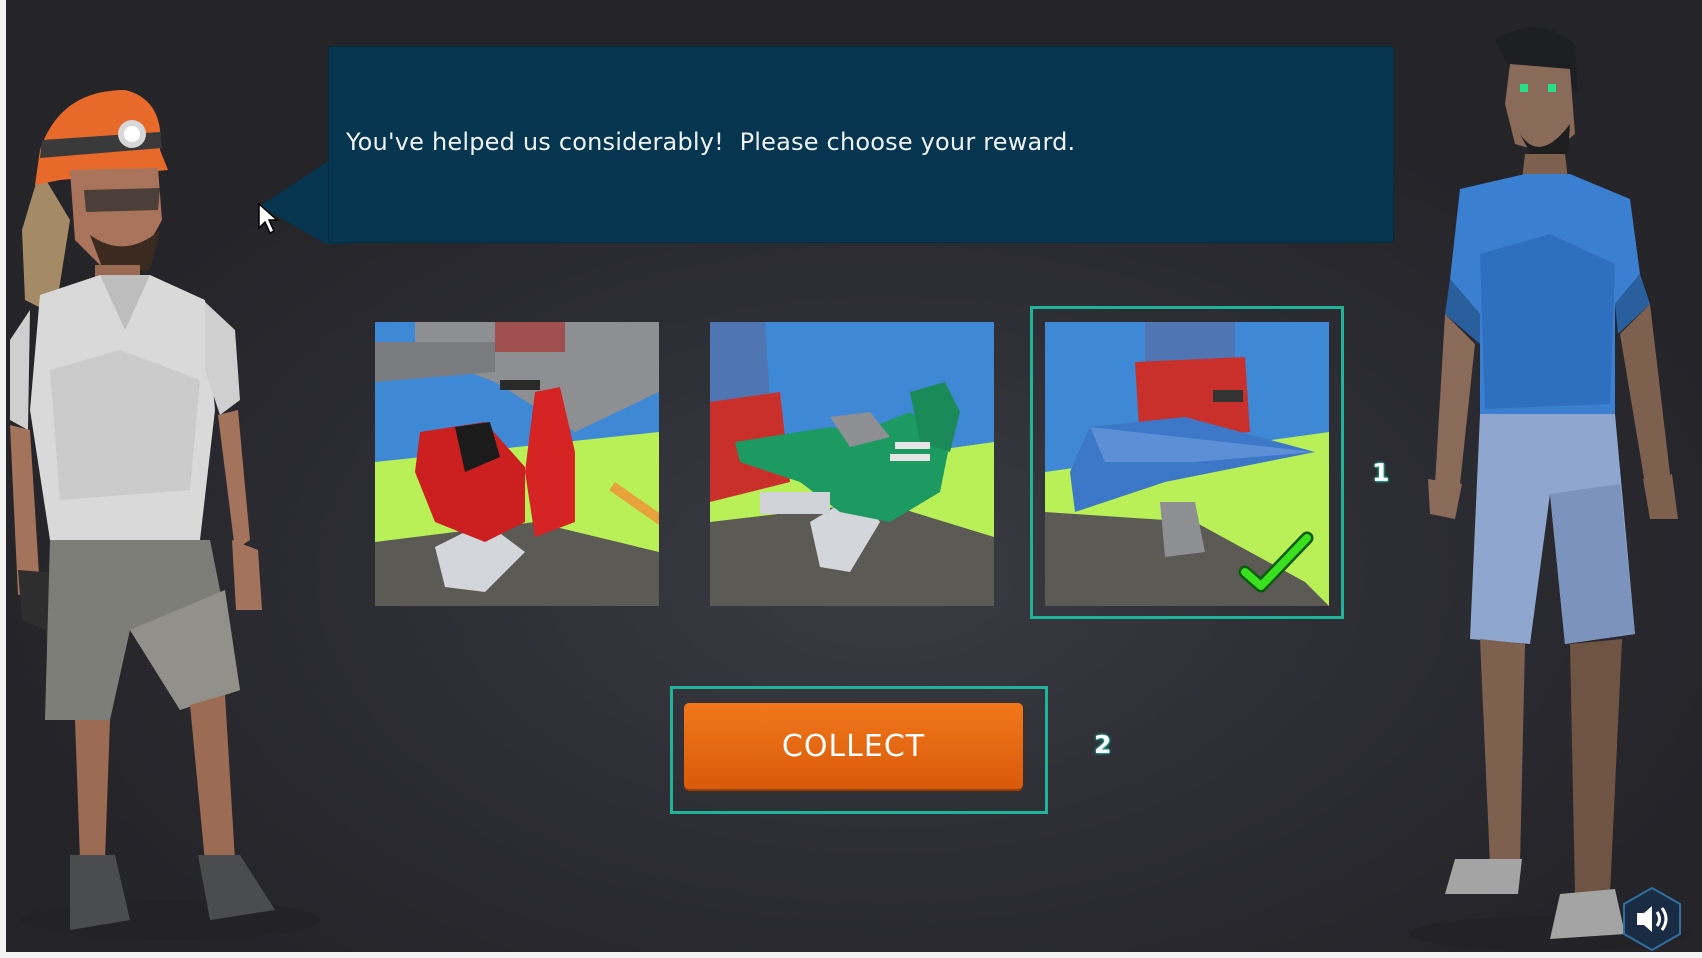  I want to click on step-marker-2: 2, so click(1103, 744).